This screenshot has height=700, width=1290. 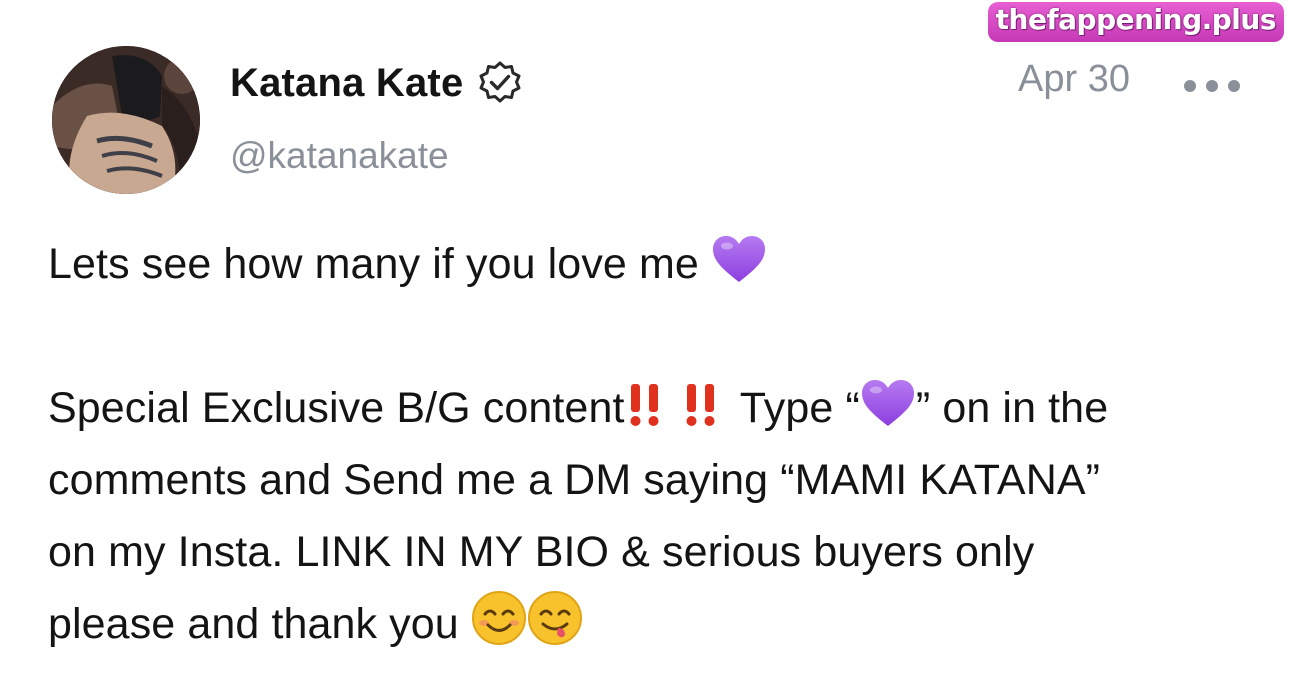 I want to click on author-name-row: Katana Kate, so click(x=376, y=83).